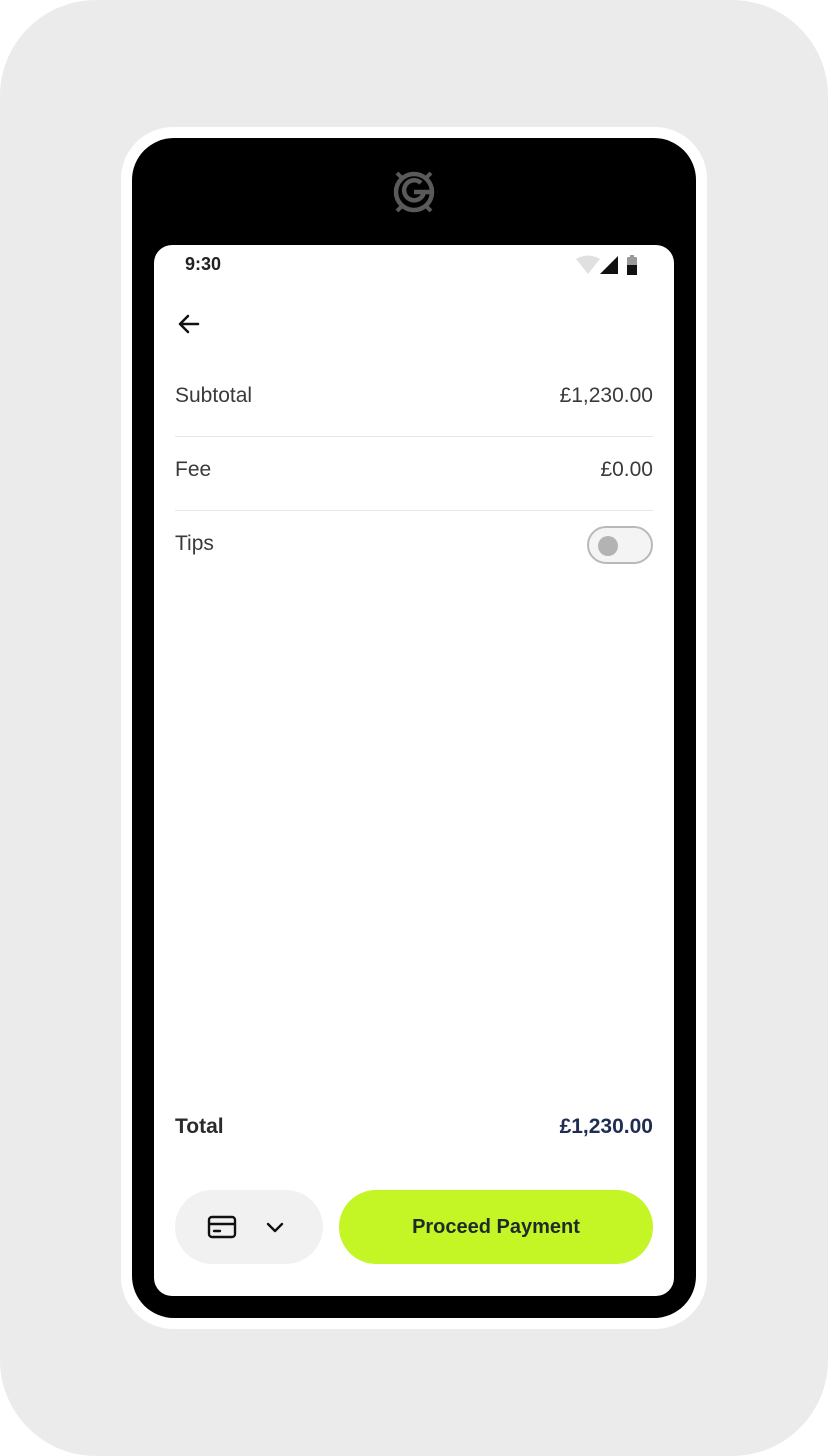 Image resolution: width=828 pixels, height=1456 pixels. Describe the element at coordinates (414, 547) in the screenshot. I see `tips-row: Tips` at that location.